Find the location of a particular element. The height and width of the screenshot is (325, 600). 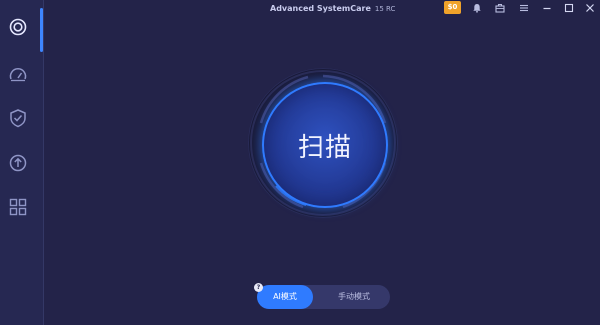

briefcase-icon is located at coordinates (500, 8).